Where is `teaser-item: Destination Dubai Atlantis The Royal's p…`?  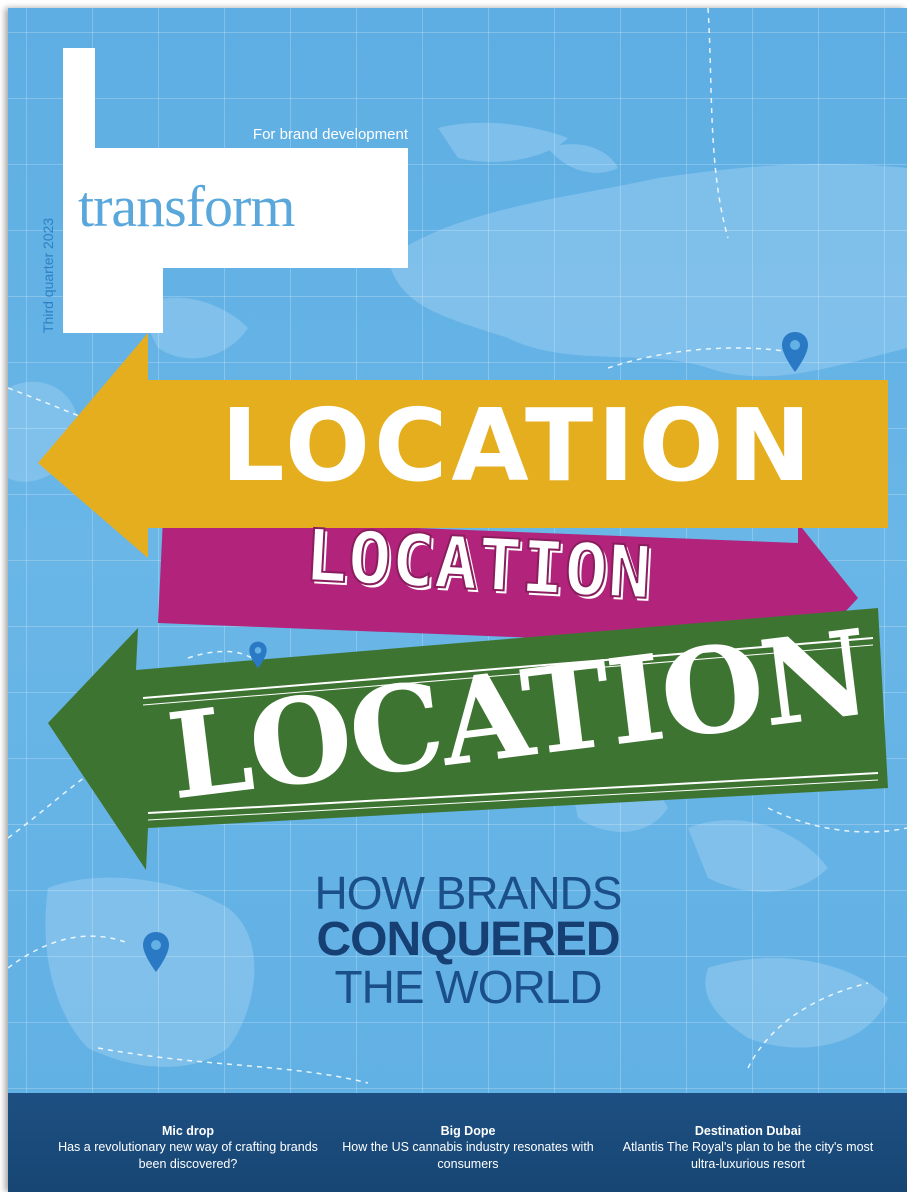 teaser-item: Destination Dubai Atlantis The Royal's p… is located at coordinates (748, 1147).